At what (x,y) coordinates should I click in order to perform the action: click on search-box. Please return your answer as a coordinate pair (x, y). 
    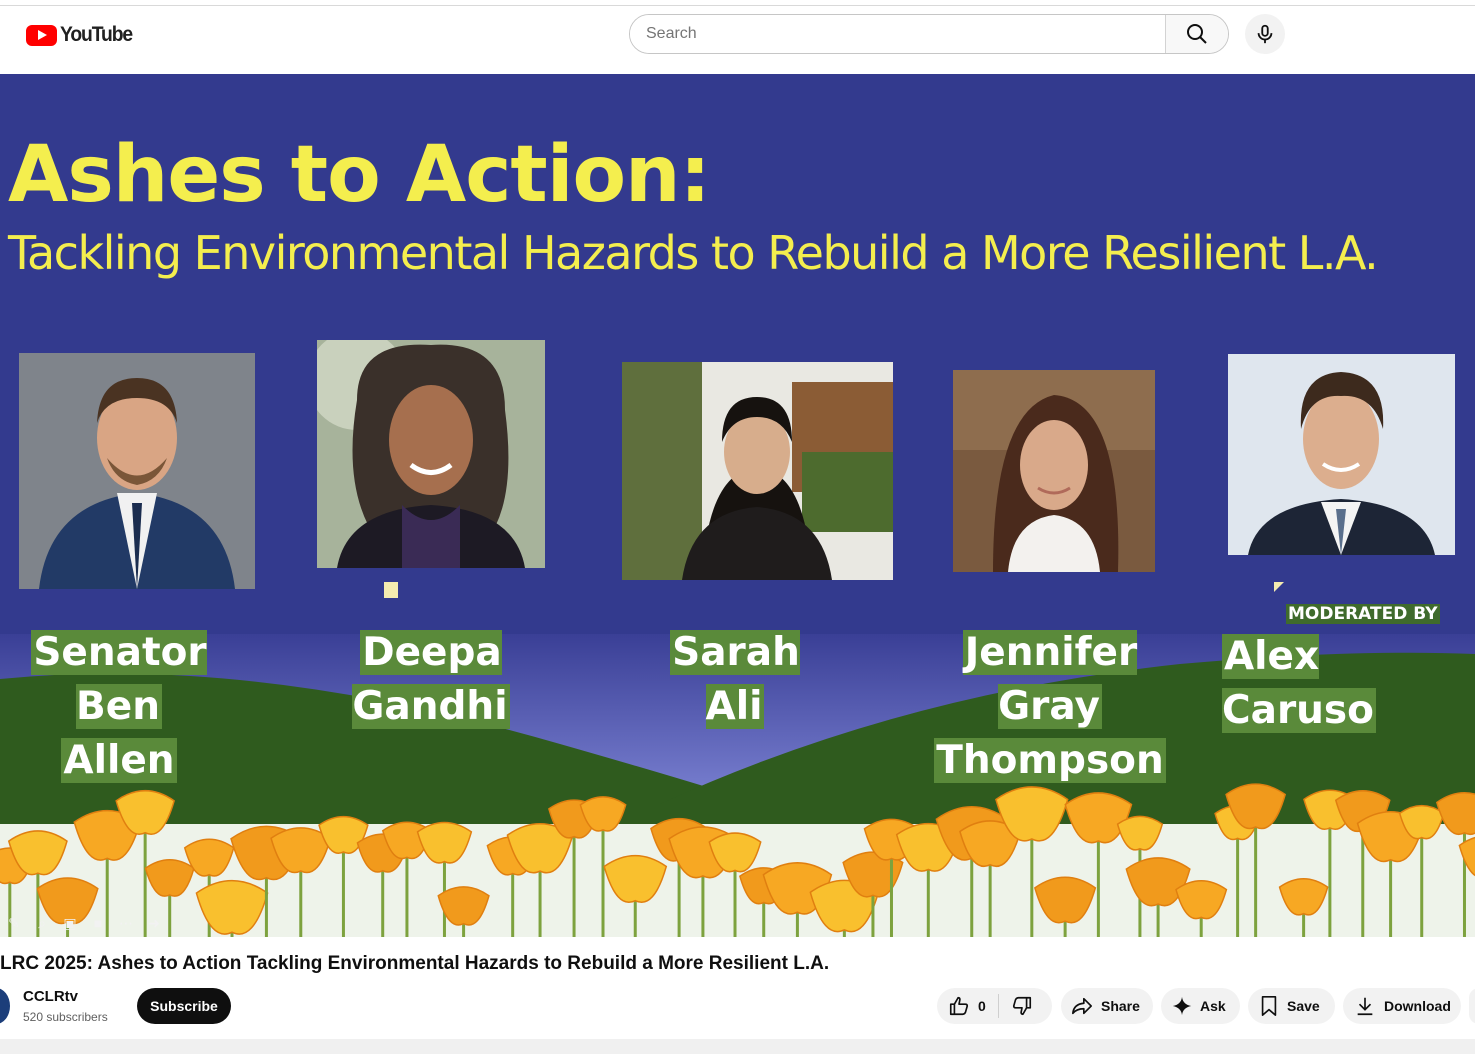
    Looking at the image, I should click on (929, 34).